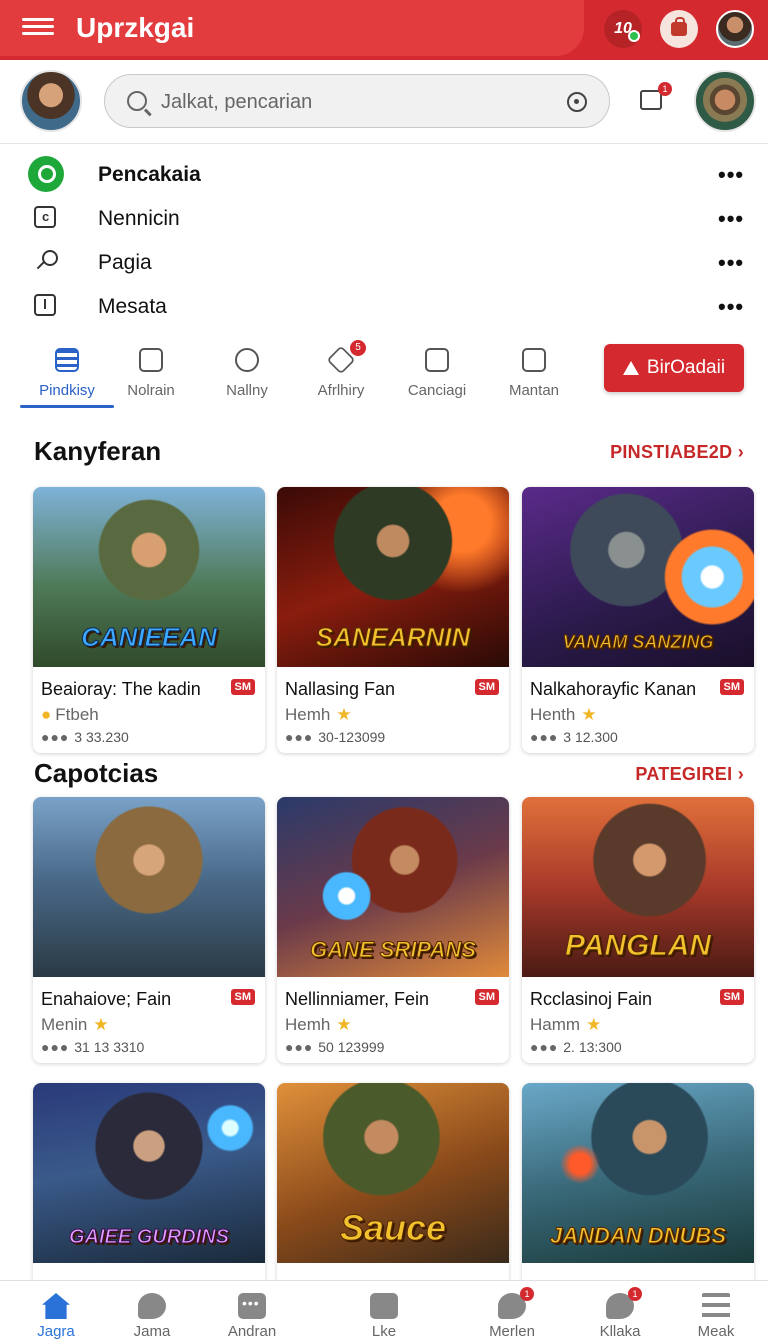  I want to click on shop-bag-icon, so click(679, 29).